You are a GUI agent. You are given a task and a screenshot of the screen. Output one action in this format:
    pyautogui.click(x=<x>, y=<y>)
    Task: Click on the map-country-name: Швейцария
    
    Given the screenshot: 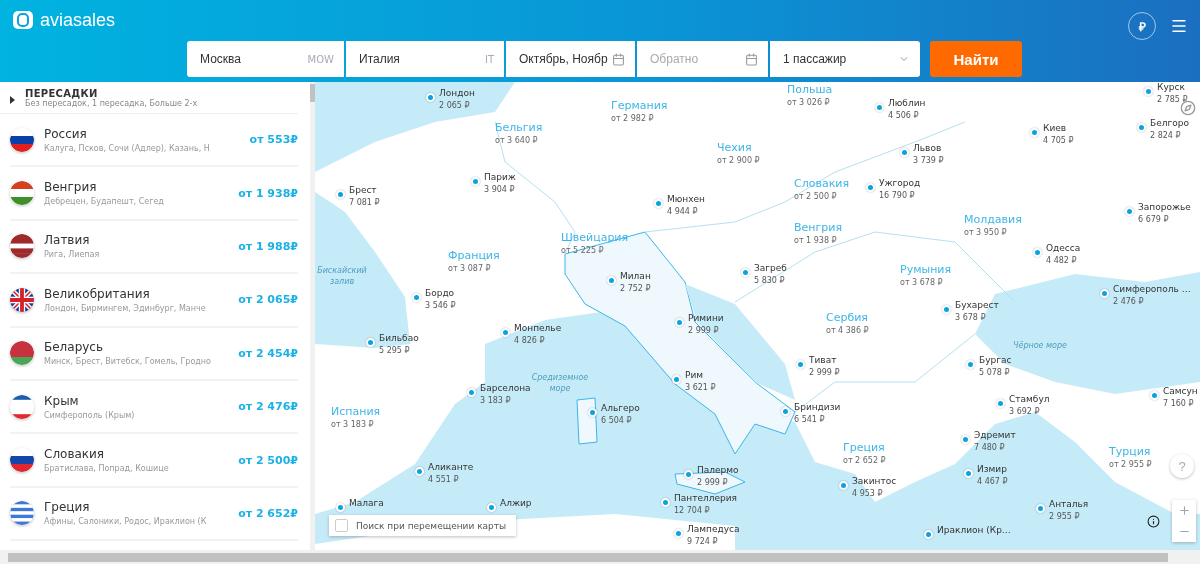 What is the action you would take?
    pyautogui.click(x=595, y=237)
    